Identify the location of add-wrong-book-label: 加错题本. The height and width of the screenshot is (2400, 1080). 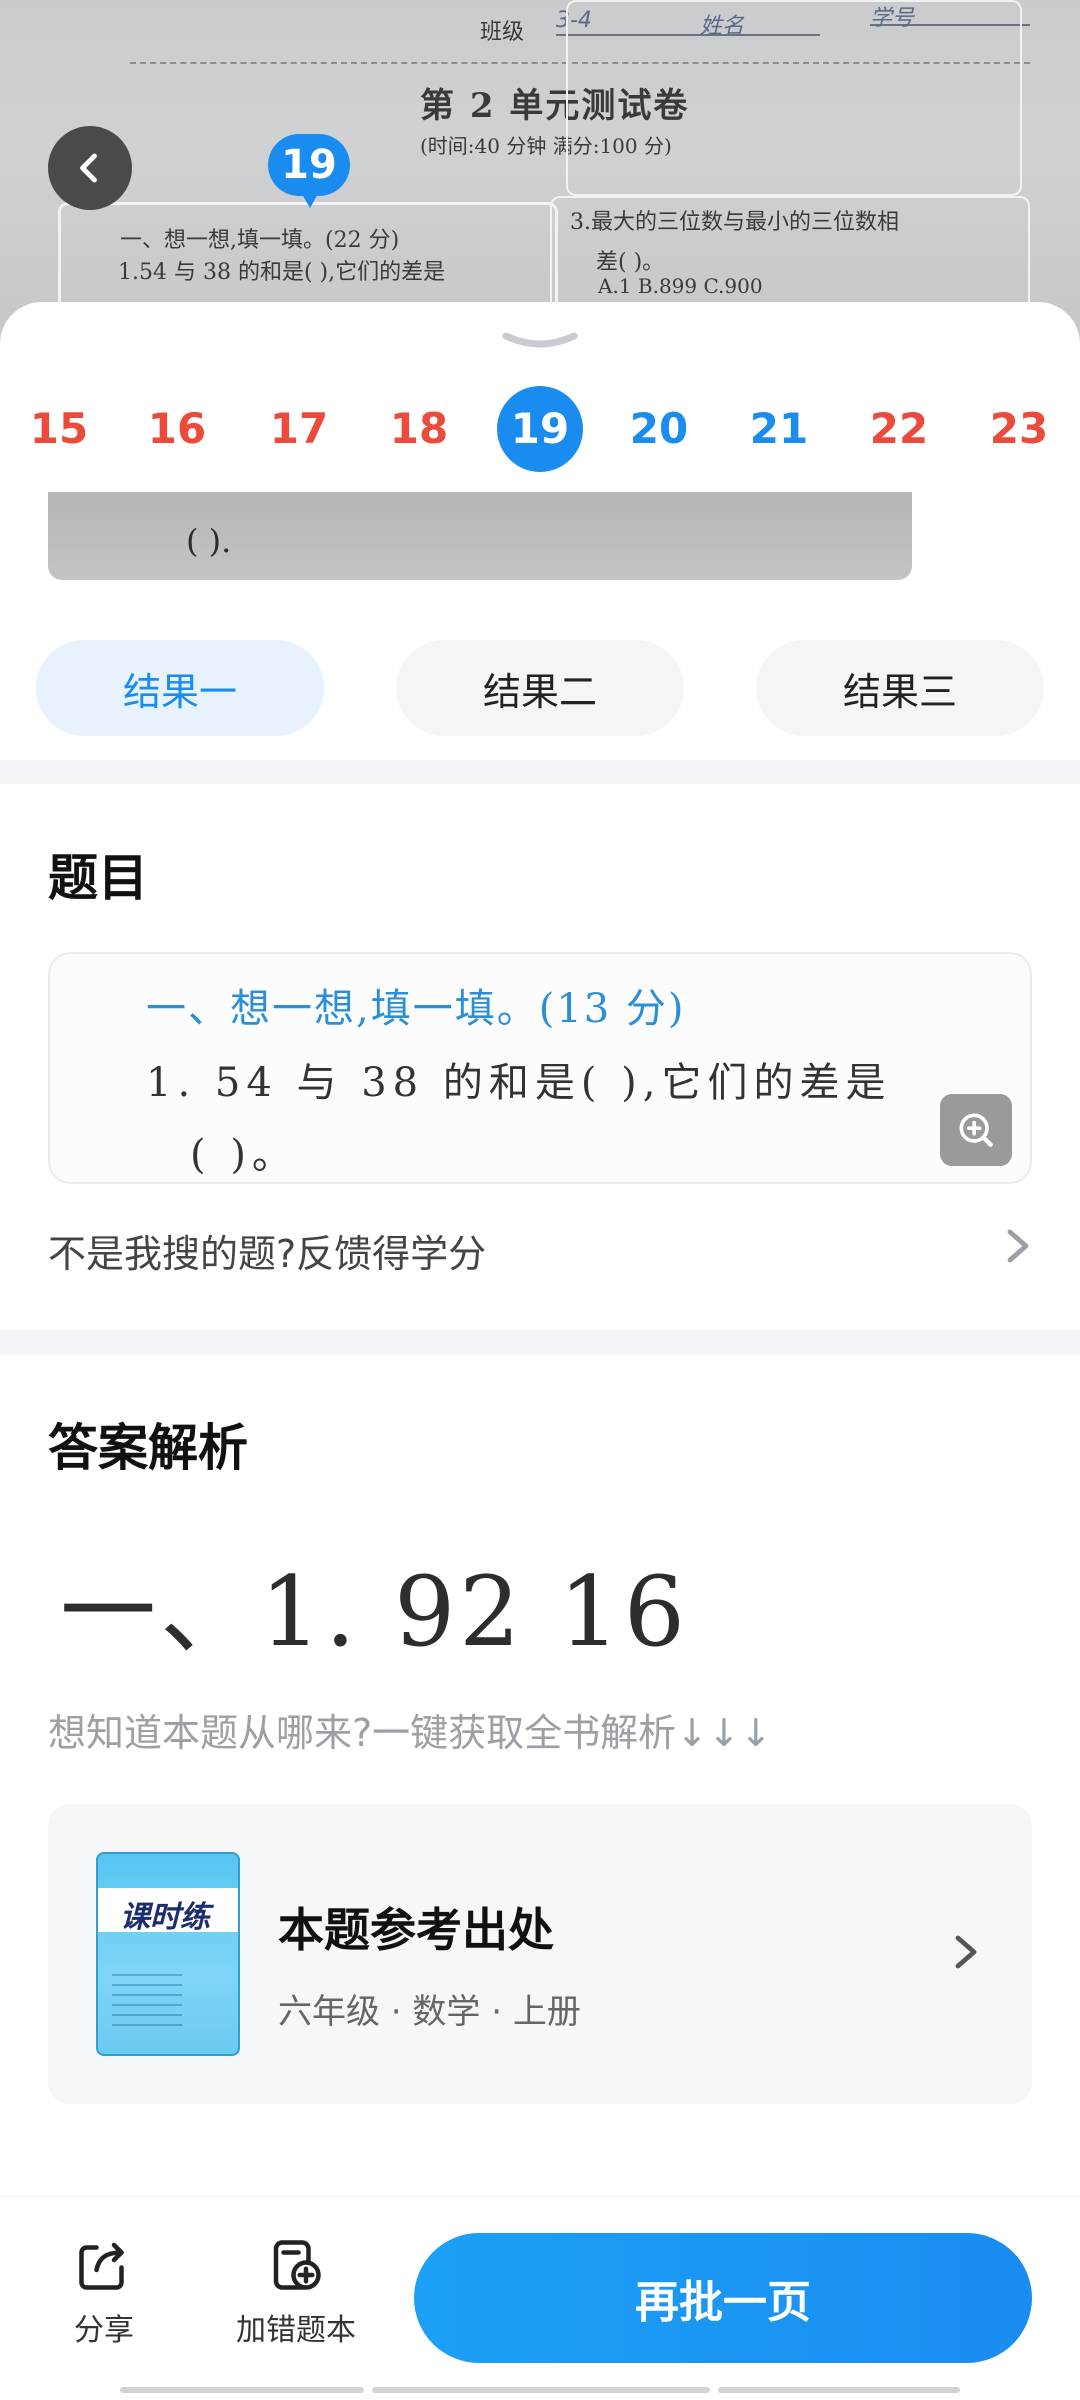
(296, 2330).